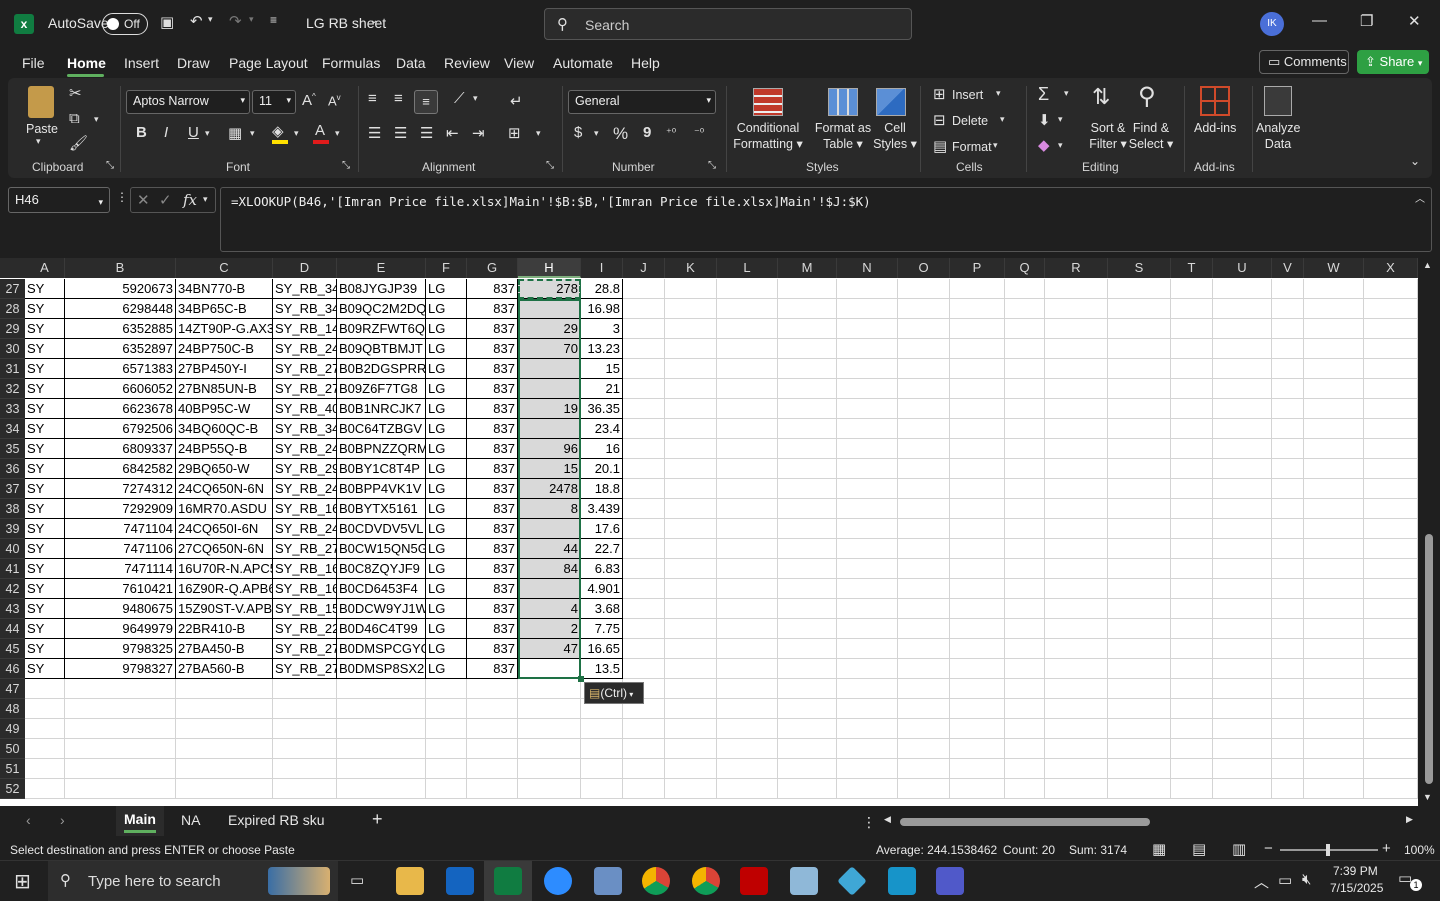 The image size is (1440, 901). What do you see at coordinates (602, 268) in the screenshot?
I see `column-header-i: I` at bounding box center [602, 268].